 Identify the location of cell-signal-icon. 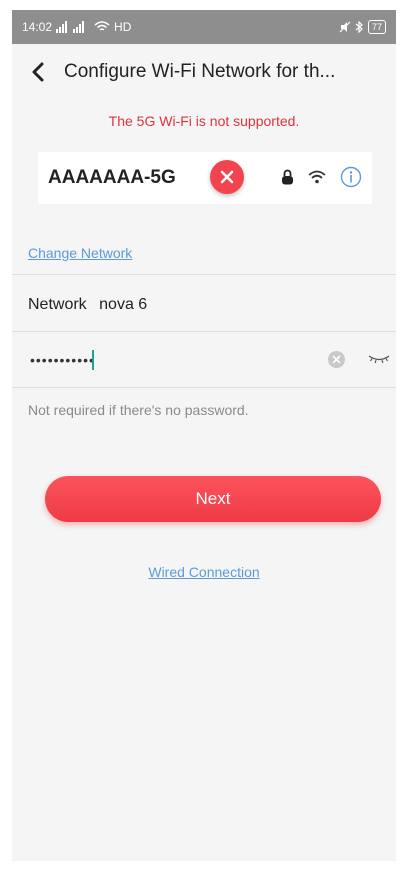
(70, 27).